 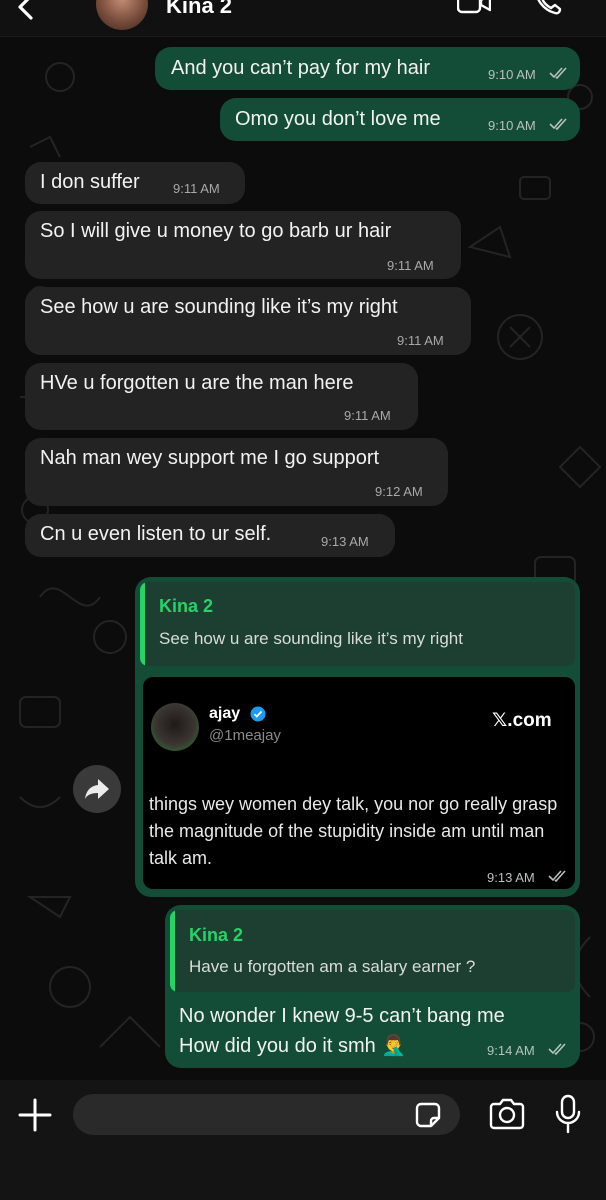 What do you see at coordinates (522, 720) in the screenshot?
I see `link-source: 𝕏.com` at bounding box center [522, 720].